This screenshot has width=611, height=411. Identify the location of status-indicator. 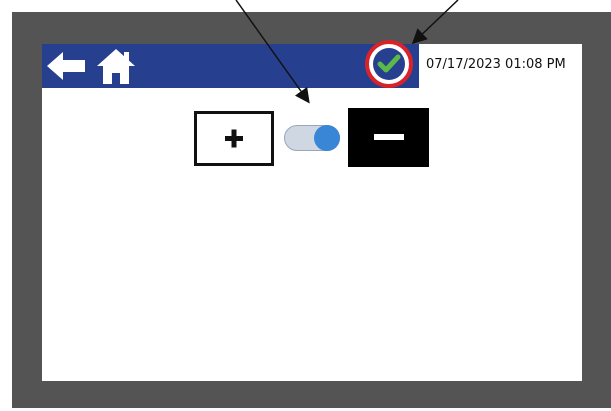
(389, 64).